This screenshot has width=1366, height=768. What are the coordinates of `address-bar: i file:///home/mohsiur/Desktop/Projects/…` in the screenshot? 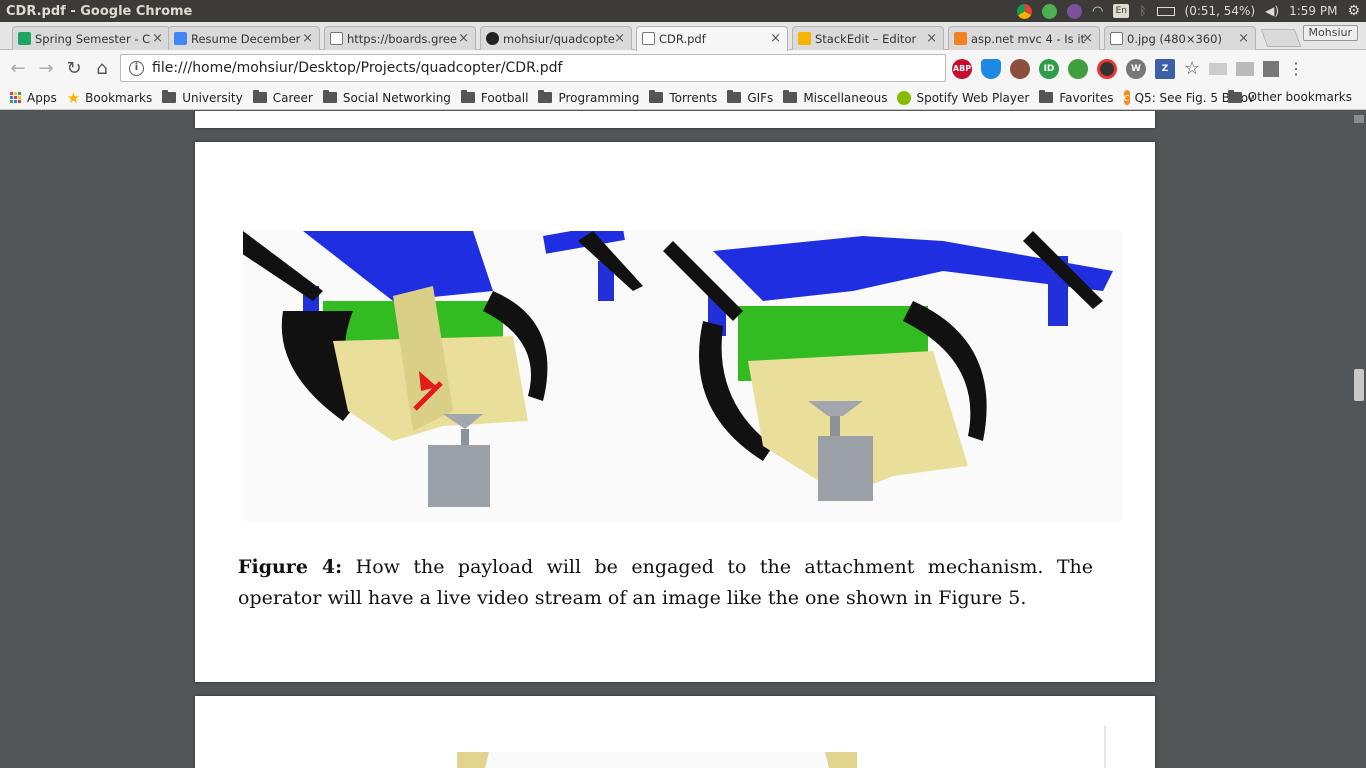 It's located at (533, 68).